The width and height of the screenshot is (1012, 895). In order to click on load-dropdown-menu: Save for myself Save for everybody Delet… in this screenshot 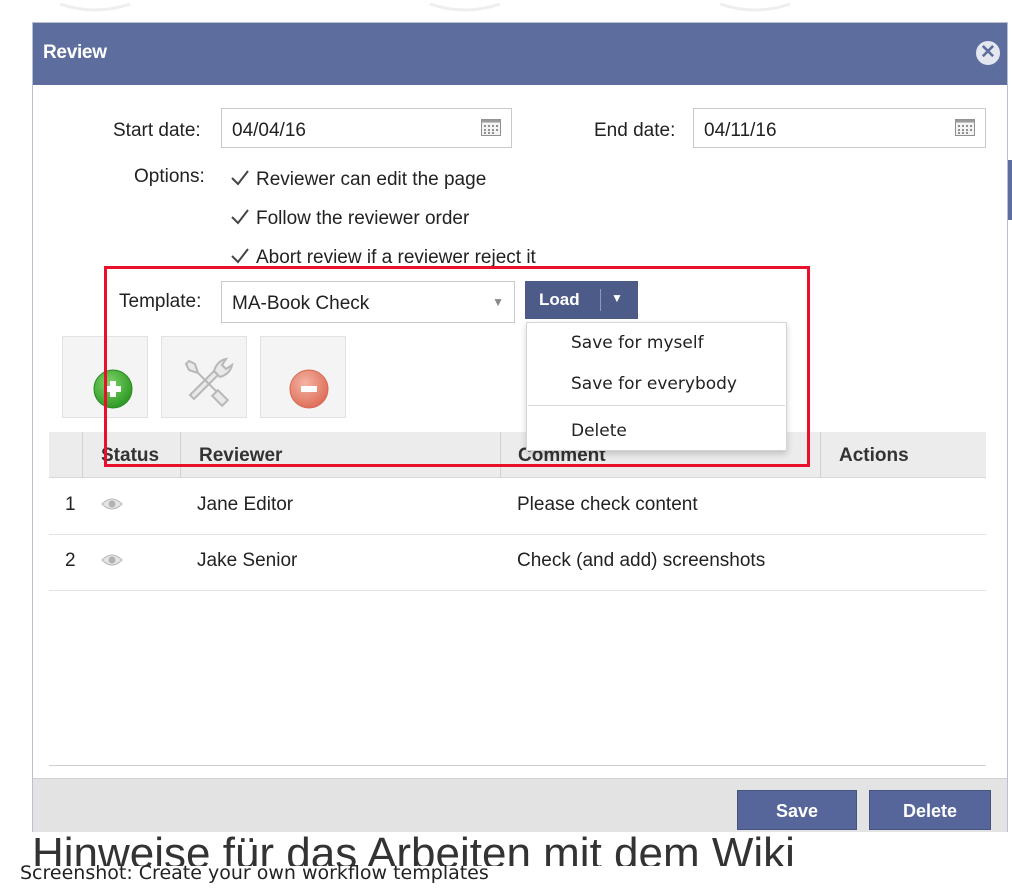, I will do `click(656, 386)`.